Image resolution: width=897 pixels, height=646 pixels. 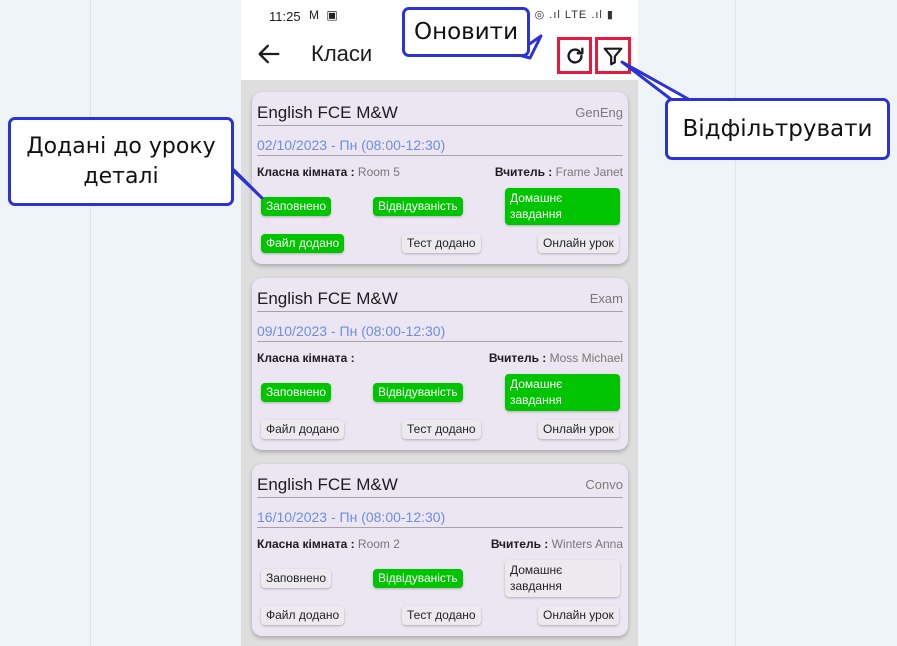 What do you see at coordinates (285, 16) in the screenshot?
I see `status-time: 11:25` at bounding box center [285, 16].